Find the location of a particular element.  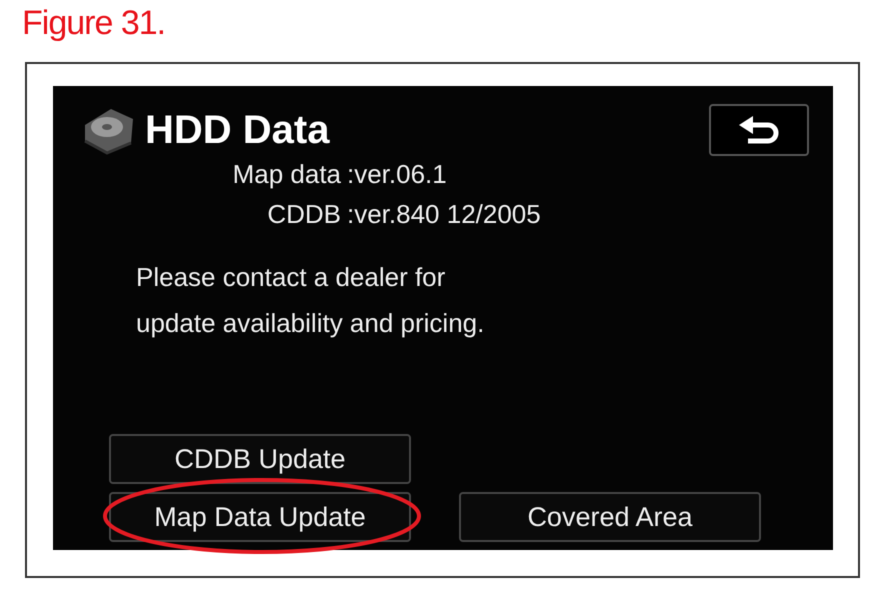

screen-title: HDD Data is located at coordinates (237, 130).